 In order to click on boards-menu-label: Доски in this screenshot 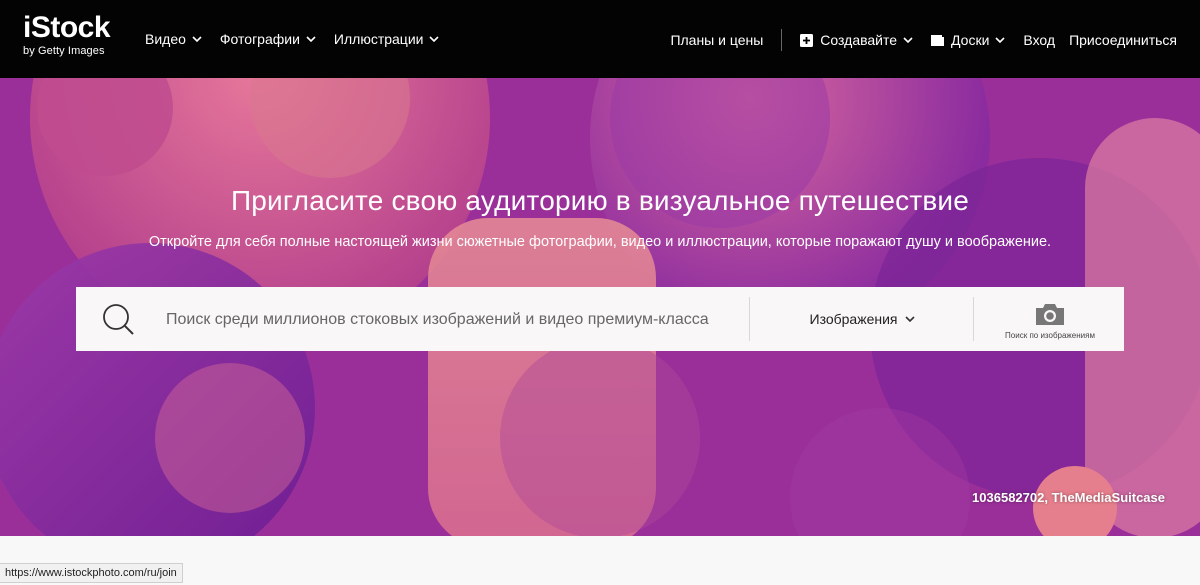, I will do `click(970, 40)`.